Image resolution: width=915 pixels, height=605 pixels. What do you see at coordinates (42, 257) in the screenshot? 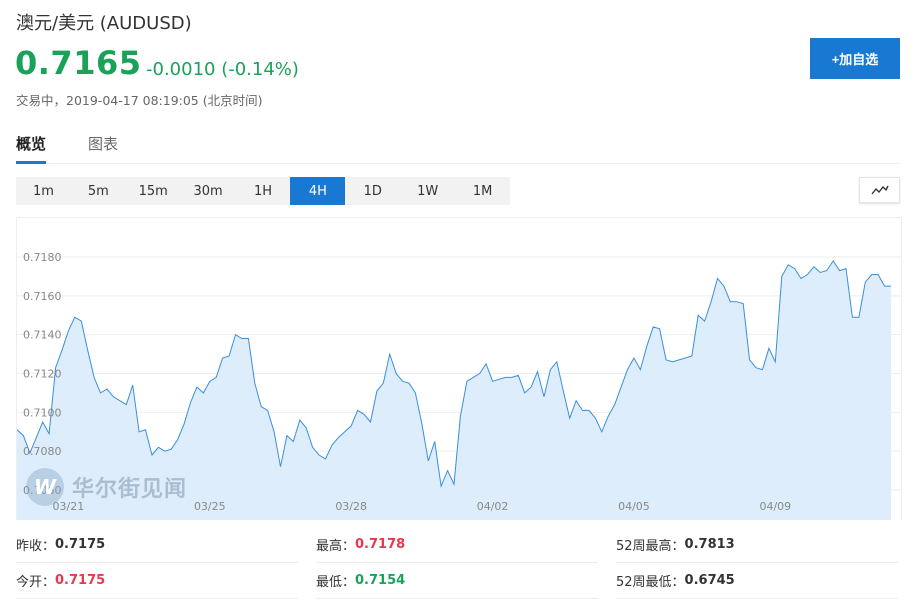
I see `y-tick-label: 0.7180` at bounding box center [42, 257].